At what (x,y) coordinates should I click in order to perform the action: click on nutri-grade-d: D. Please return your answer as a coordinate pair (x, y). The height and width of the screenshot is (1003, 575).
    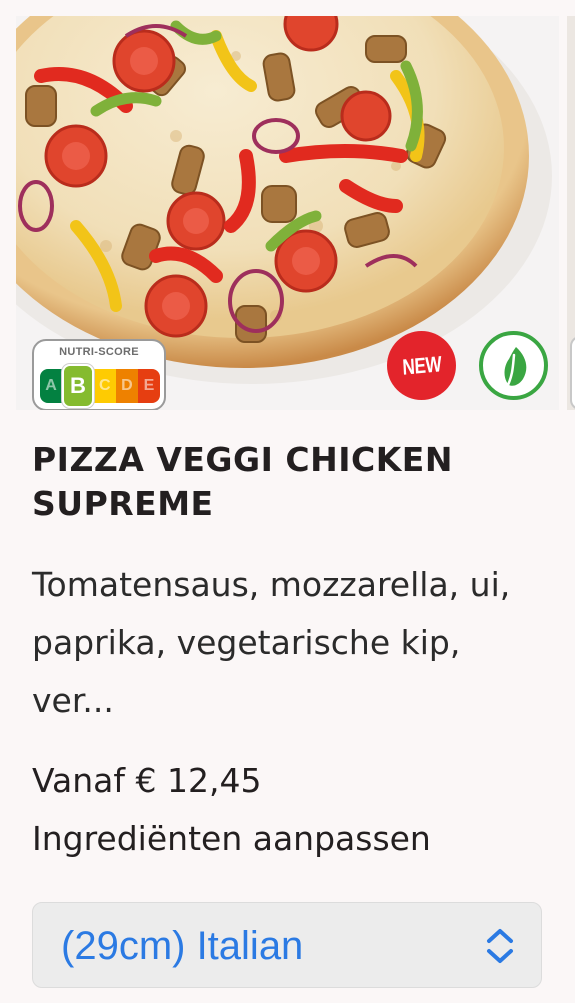
    Looking at the image, I should click on (126, 386).